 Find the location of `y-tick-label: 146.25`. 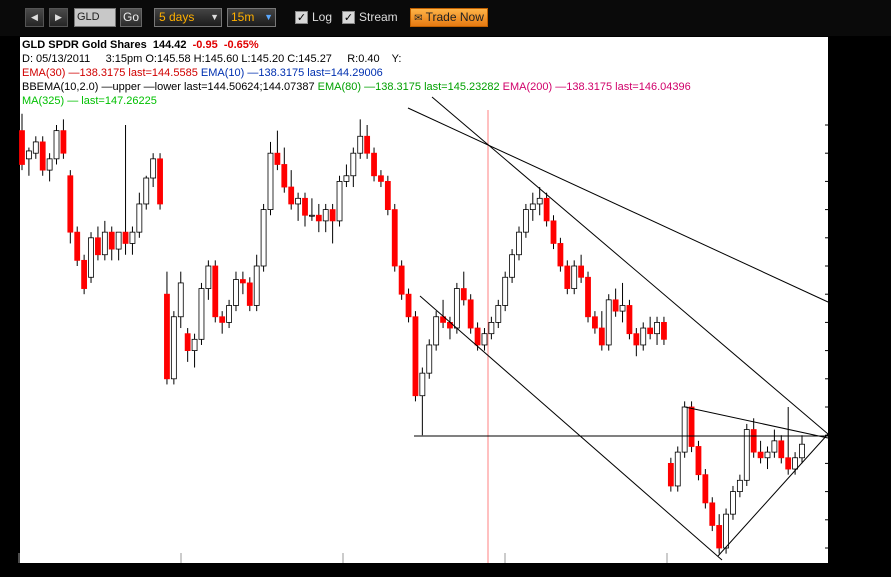

y-tick-label: 146.25 is located at coordinates (849, 239).